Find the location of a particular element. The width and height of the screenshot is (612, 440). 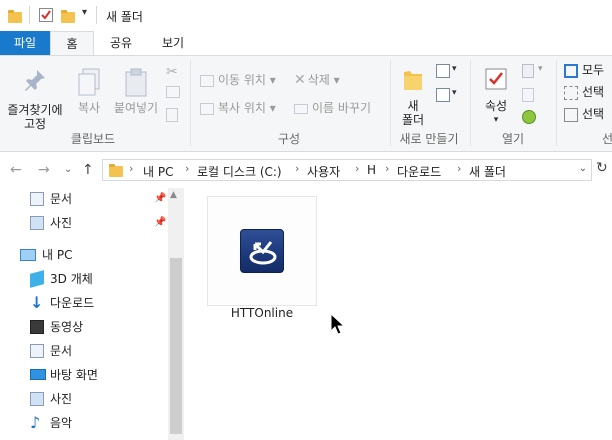

new-item-dropdown-icon: ▾ is located at coordinates (454, 69).